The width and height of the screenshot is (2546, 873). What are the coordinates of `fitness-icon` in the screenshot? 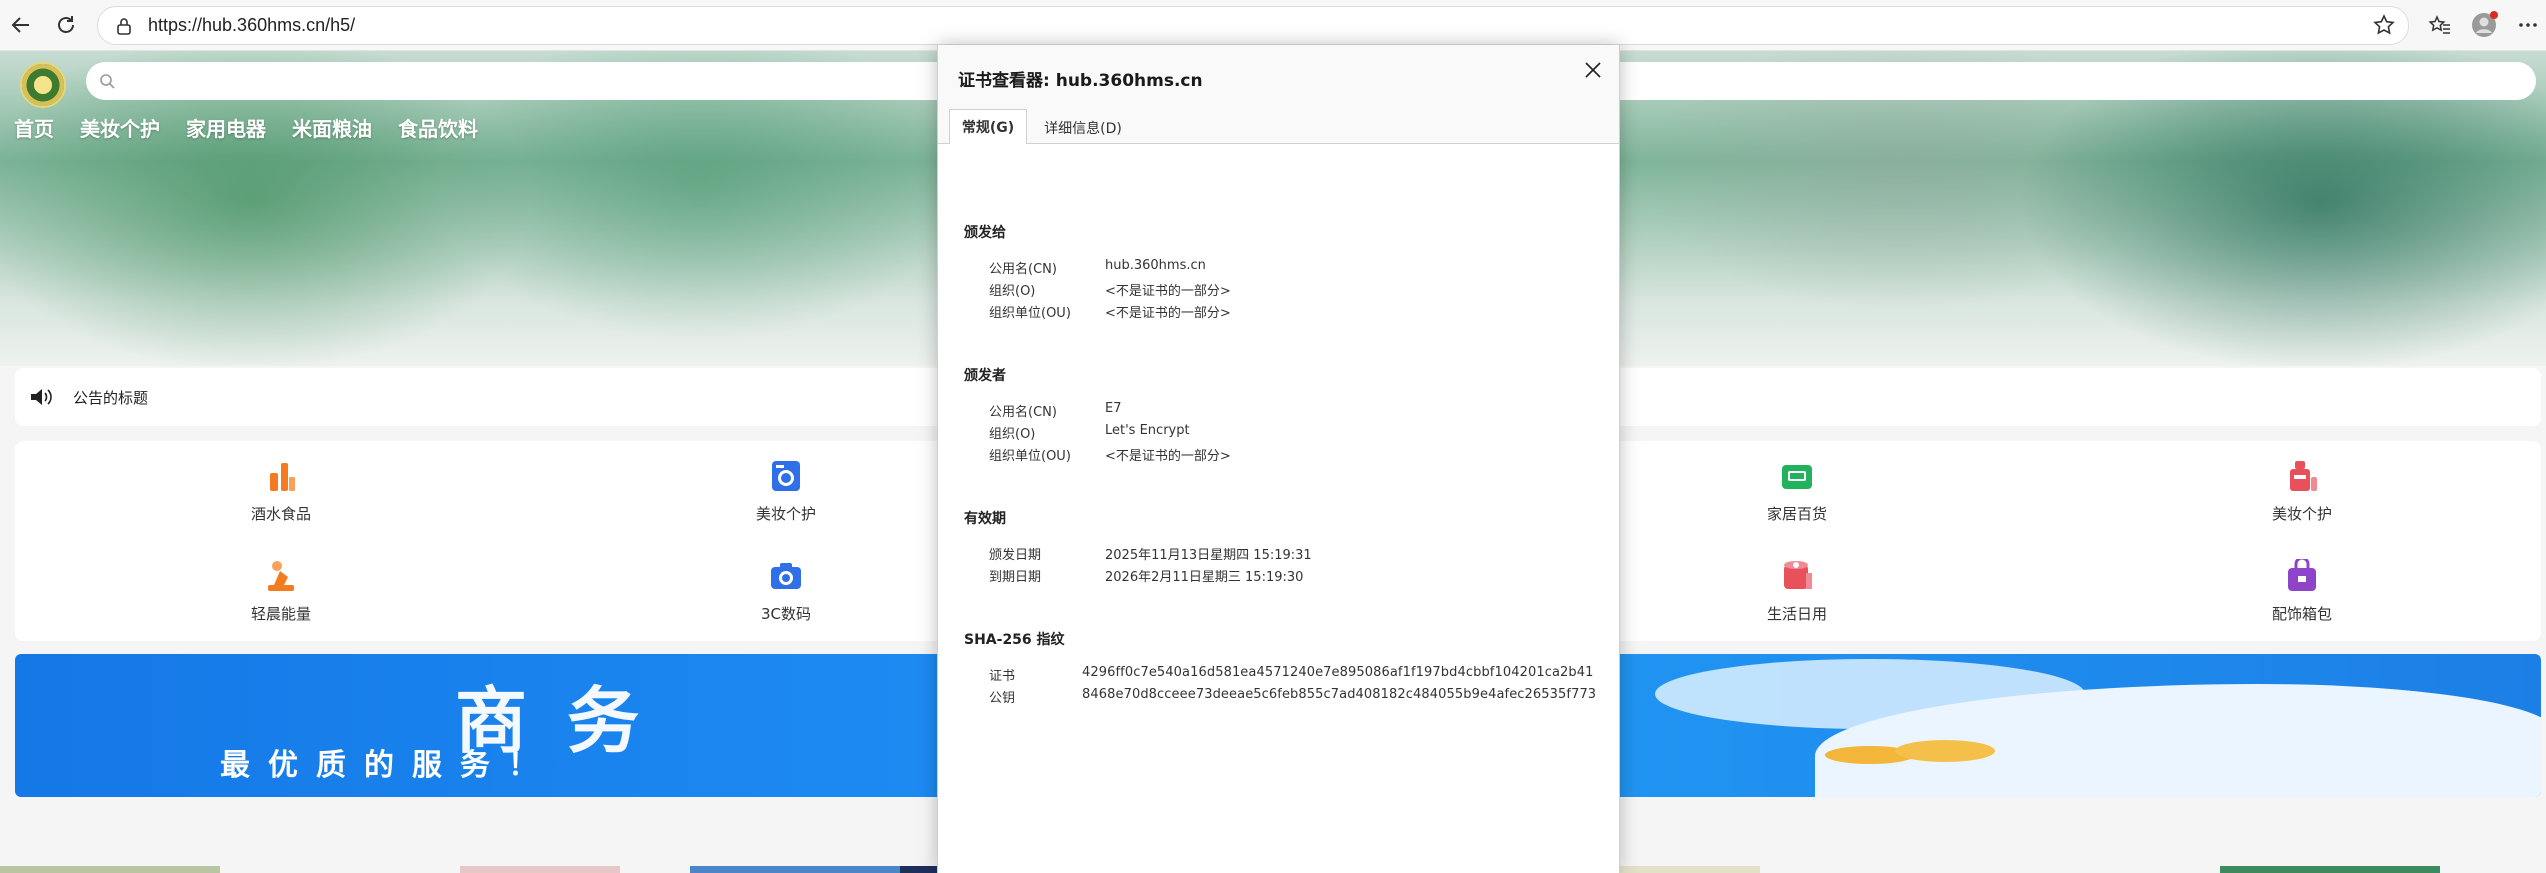 It's located at (281, 576).